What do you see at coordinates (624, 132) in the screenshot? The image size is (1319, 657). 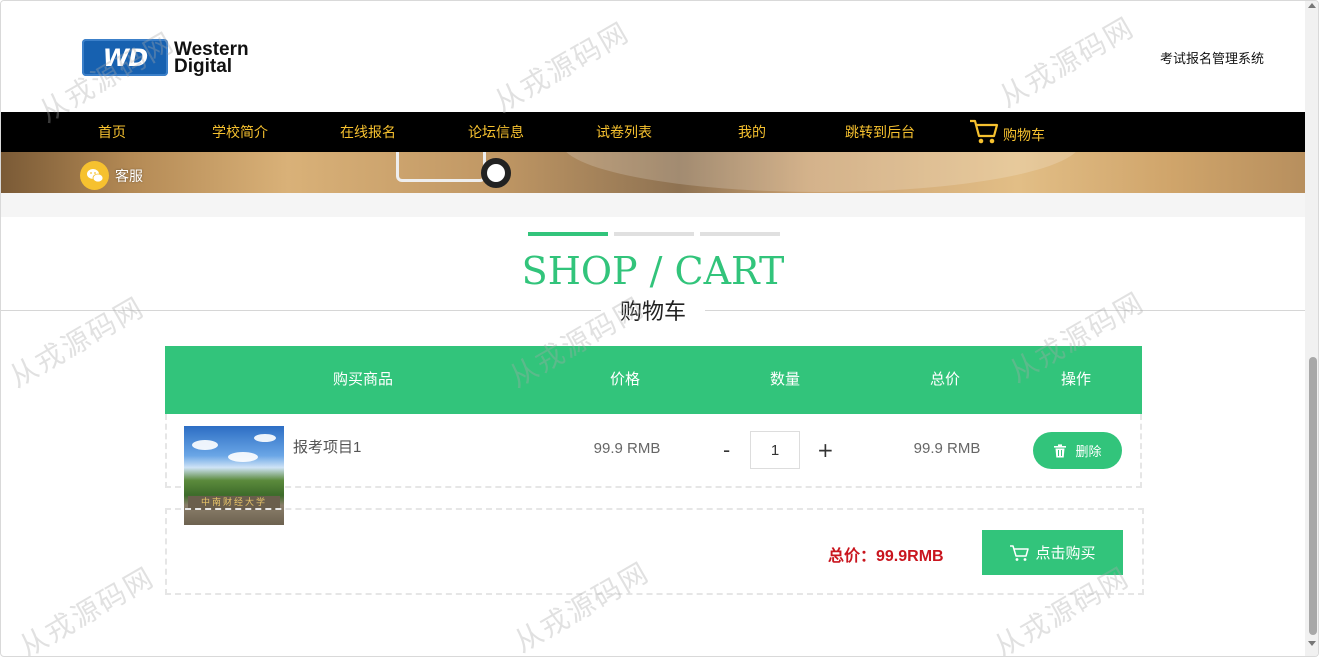 I see `nav-item-exam-list: 试卷列表` at bounding box center [624, 132].